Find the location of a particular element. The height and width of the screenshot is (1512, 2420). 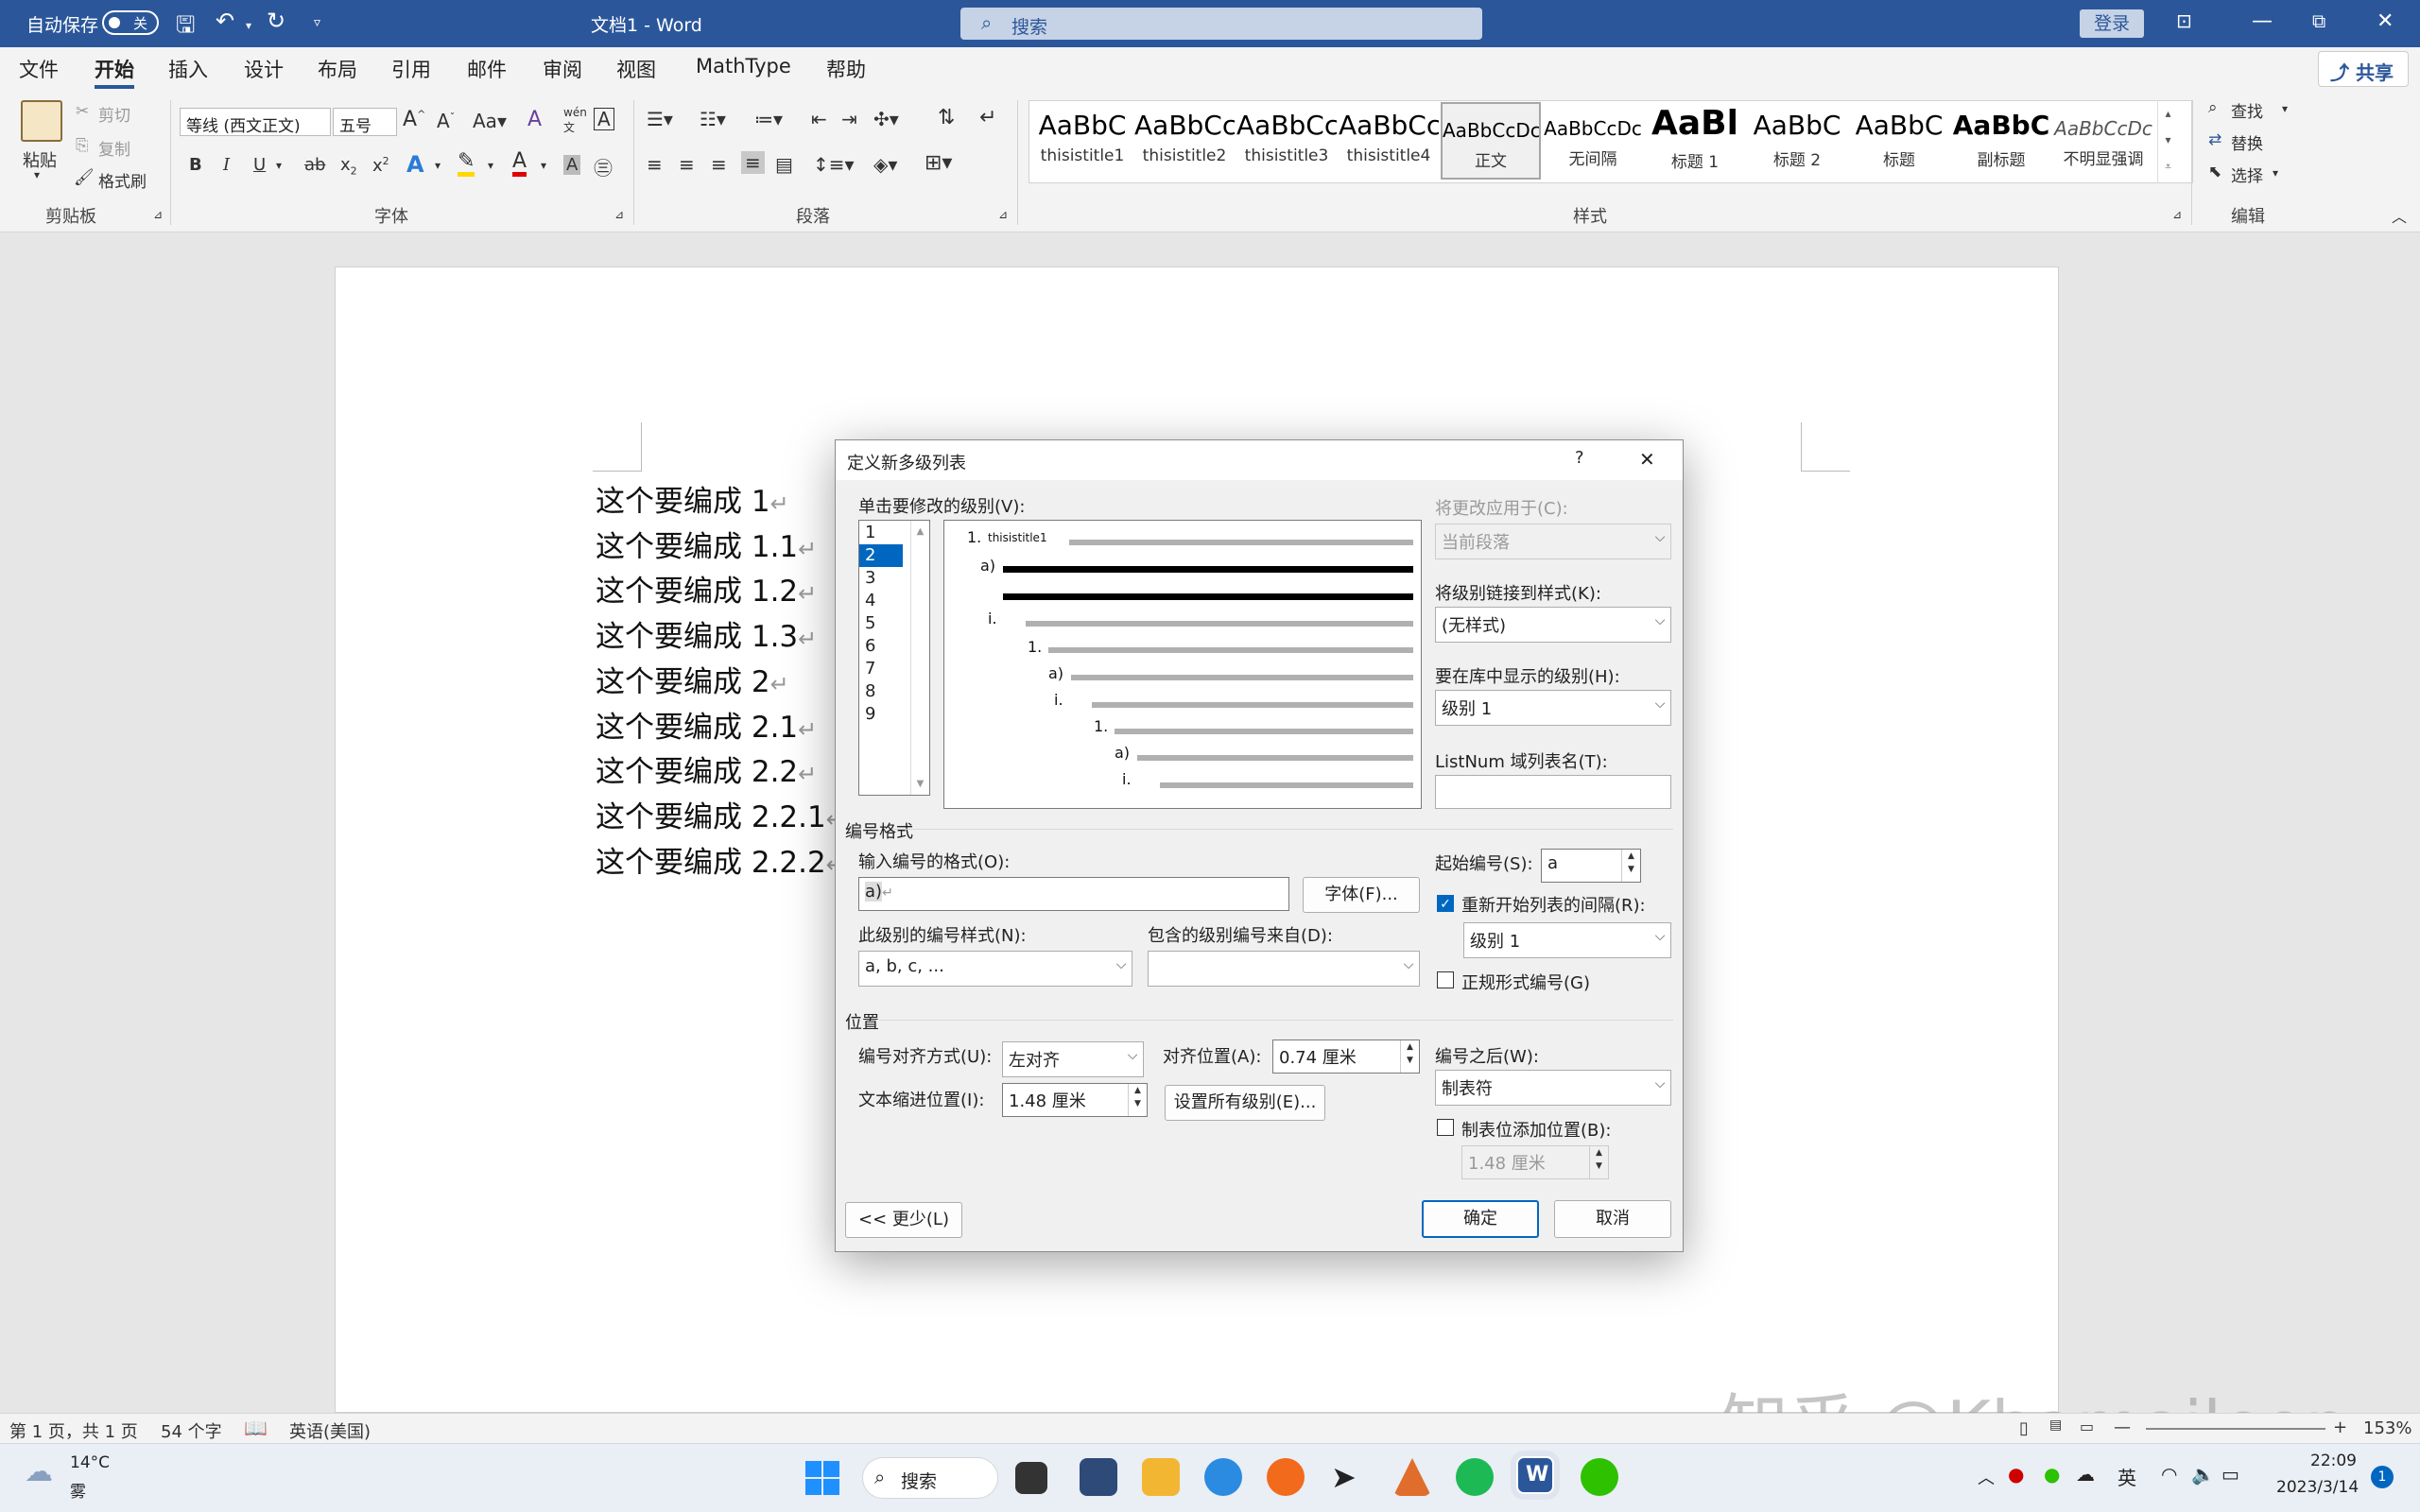

gallery-level-select: 级别 1 ⌵ is located at coordinates (1553, 708).